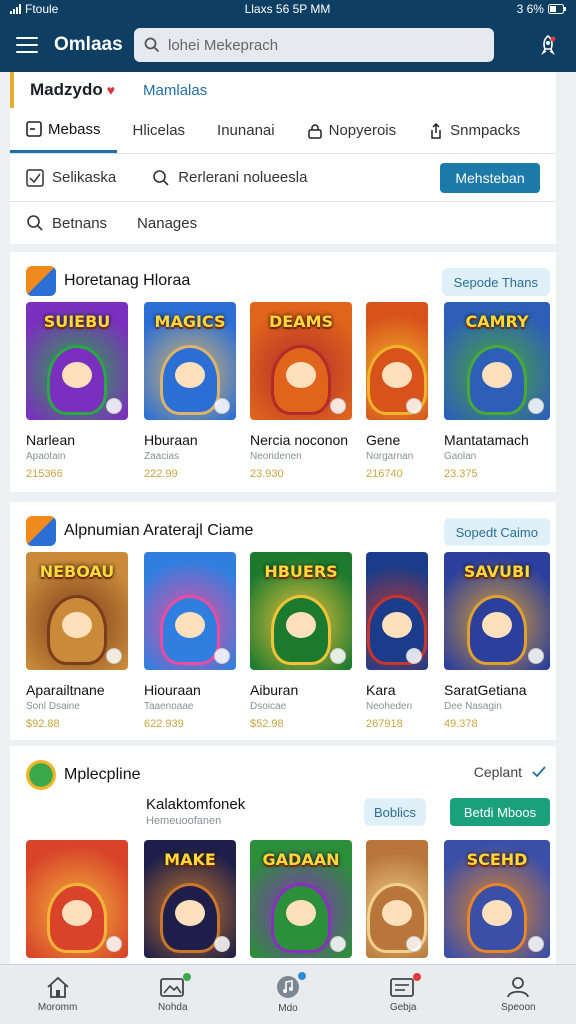 Image resolution: width=576 pixels, height=1024 pixels. I want to click on game-name: SaratGetiana, so click(485, 690).